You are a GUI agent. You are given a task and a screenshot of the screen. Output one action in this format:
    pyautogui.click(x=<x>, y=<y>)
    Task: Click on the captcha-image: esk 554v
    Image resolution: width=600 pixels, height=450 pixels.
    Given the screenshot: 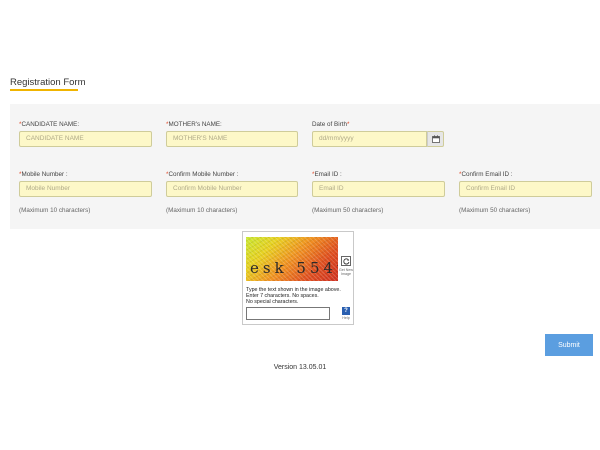 What is the action you would take?
    pyautogui.click(x=292, y=259)
    